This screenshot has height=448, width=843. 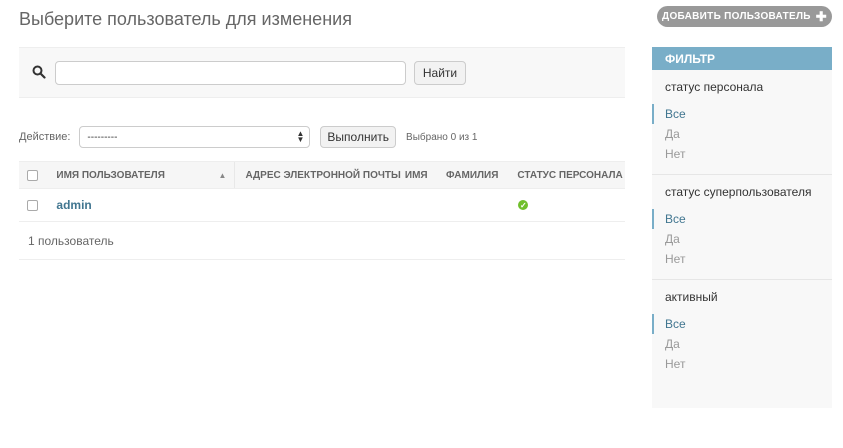 What do you see at coordinates (736, 16) in the screenshot?
I see `add-user-button-label: ДОБАВИТЬ ПОЛЬЗОВАТЕЛЬ` at bounding box center [736, 16].